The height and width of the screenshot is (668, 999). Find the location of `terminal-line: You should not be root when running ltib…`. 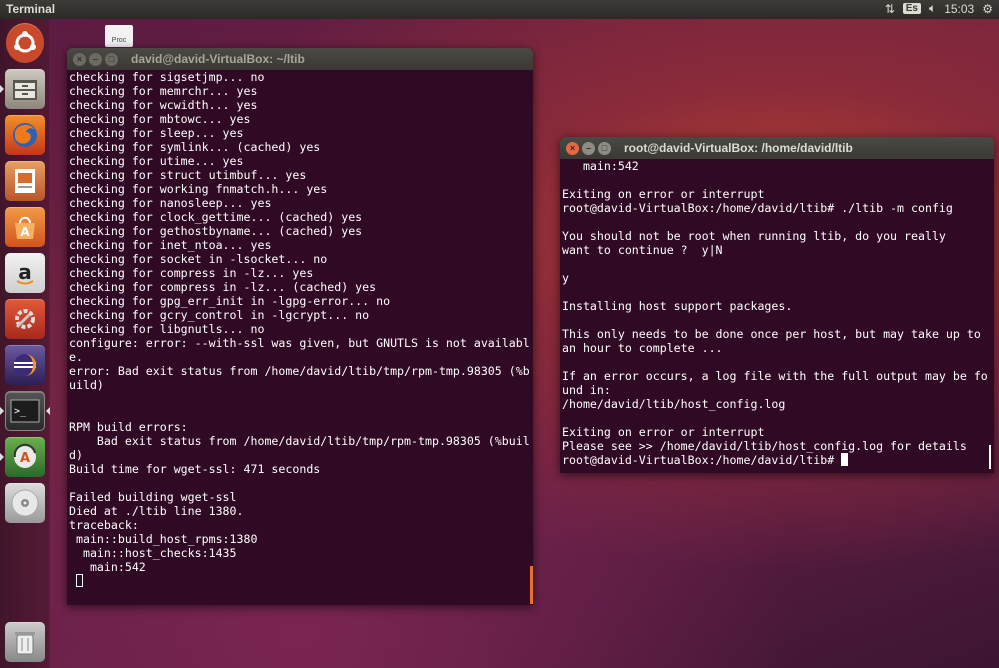

terminal-line: You should not be root when running ltib… is located at coordinates (754, 236).